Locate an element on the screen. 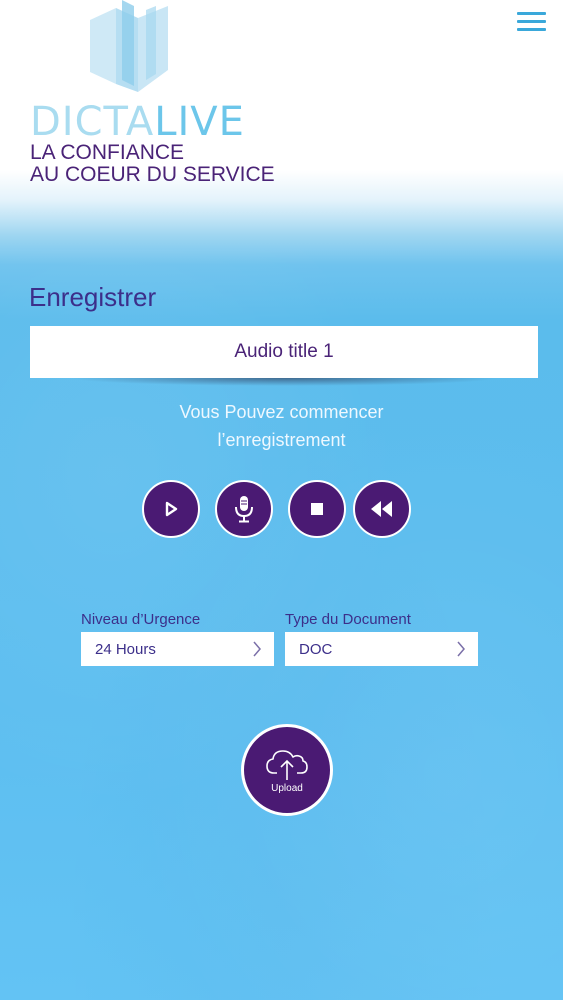  upload-button: Upload is located at coordinates (287, 770).